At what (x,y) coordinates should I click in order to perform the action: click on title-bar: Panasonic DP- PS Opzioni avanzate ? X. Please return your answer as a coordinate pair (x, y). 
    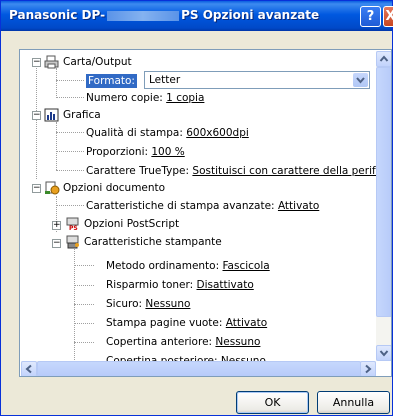
    Looking at the image, I should click on (197, 16).